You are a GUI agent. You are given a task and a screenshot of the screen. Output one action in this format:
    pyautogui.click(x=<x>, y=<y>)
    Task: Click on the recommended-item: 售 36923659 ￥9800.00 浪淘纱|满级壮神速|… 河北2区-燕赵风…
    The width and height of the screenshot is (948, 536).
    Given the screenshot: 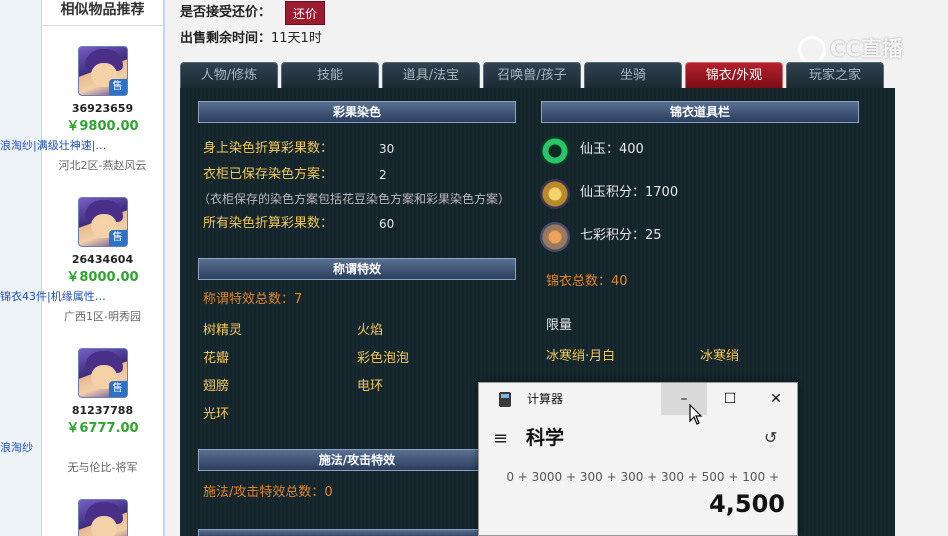 What is the action you would take?
    pyautogui.click(x=81, y=111)
    